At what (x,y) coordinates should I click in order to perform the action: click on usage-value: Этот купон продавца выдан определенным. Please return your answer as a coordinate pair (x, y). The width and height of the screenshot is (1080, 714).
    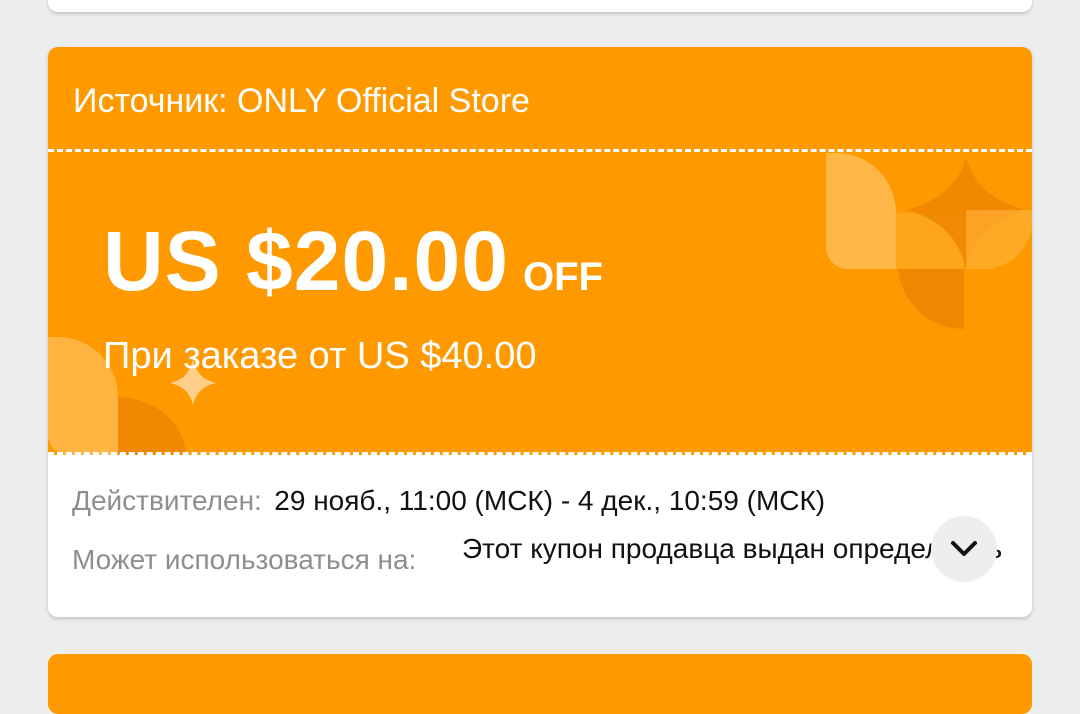
    Looking at the image, I should click on (732, 548).